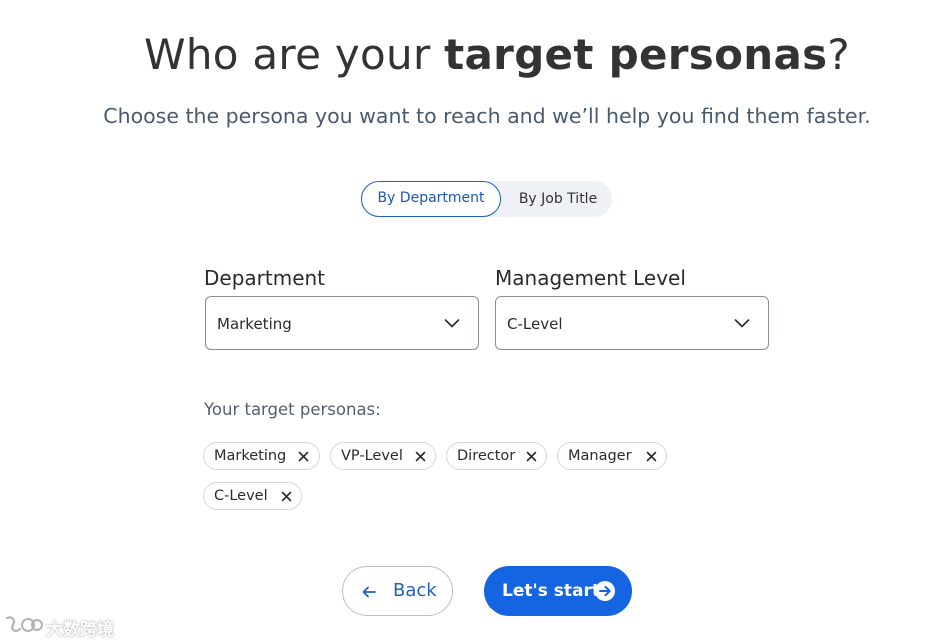 This screenshot has width=944, height=644. What do you see at coordinates (590, 278) in the screenshot?
I see `management-level-label: Management Level` at bounding box center [590, 278].